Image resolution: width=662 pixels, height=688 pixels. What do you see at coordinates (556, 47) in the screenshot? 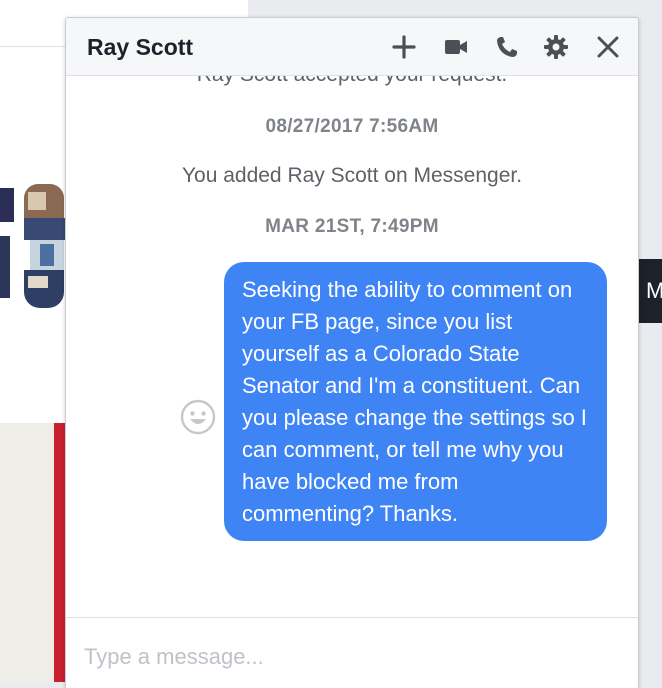
I see `gear-icon` at bounding box center [556, 47].